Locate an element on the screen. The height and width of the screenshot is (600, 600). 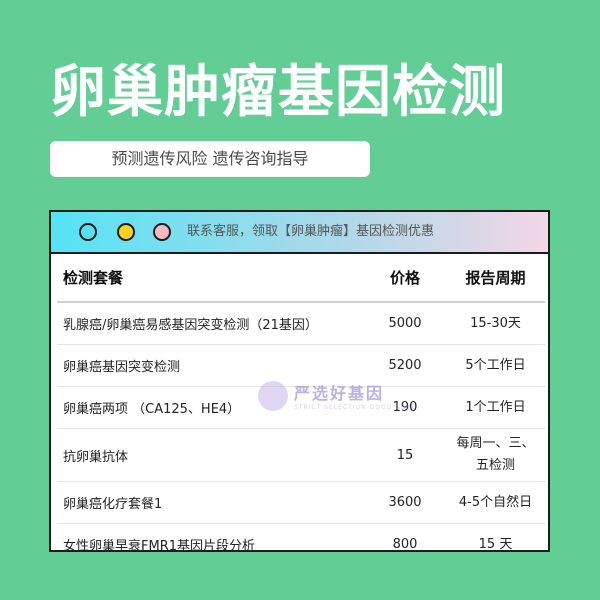
window-titlebar: 联系客服，领取【卵巢肿瘤】基因检测优惠 is located at coordinates (299, 233).